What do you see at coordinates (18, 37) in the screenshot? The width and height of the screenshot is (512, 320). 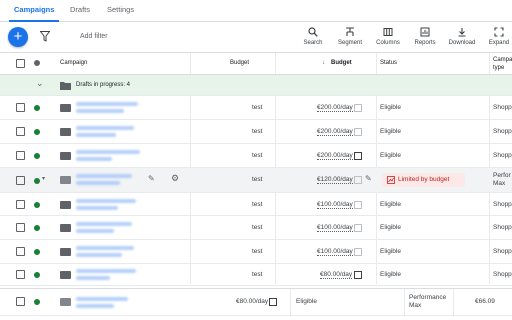 I see `add-campaign-button: +` at bounding box center [18, 37].